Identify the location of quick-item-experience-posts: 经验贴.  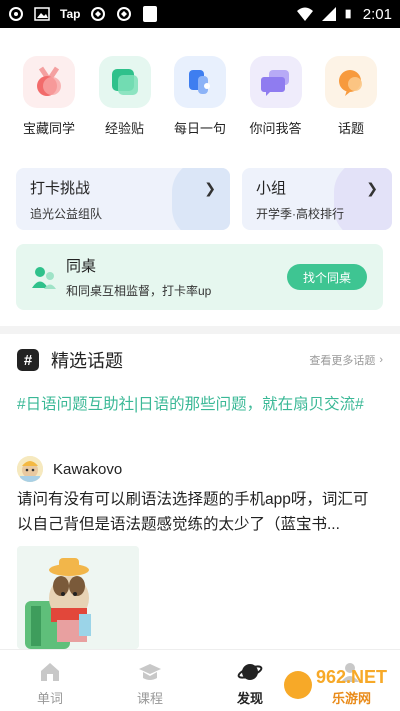
(125, 96).